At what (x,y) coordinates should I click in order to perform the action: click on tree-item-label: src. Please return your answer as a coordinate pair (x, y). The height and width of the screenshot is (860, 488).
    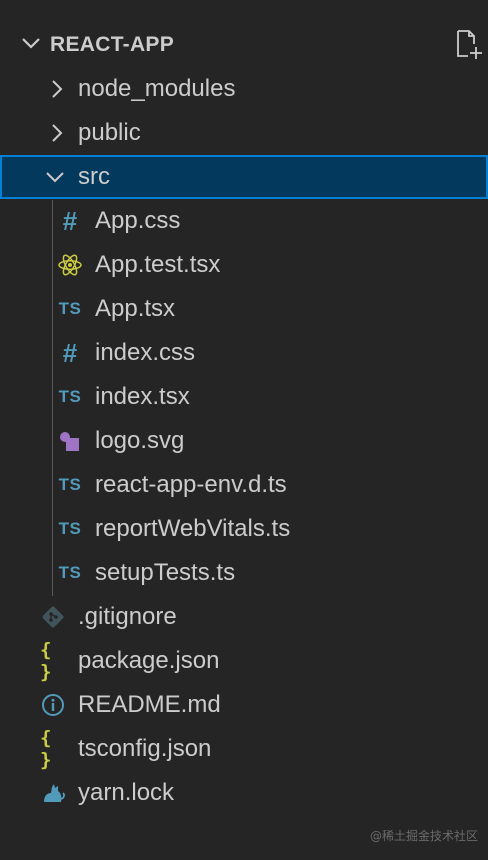
    Looking at the image, I should click on (94, 176).